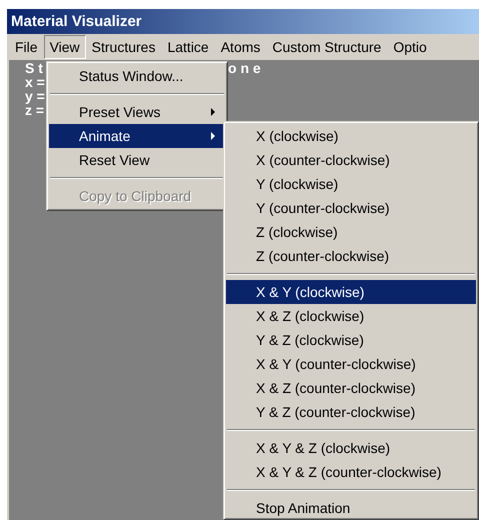 This screenshot has height=520, width=479. What do you see at coordinates (351, 507) in the screenshot?
I see `menu-item: Stop Animation` at bounding box center [351, 507].